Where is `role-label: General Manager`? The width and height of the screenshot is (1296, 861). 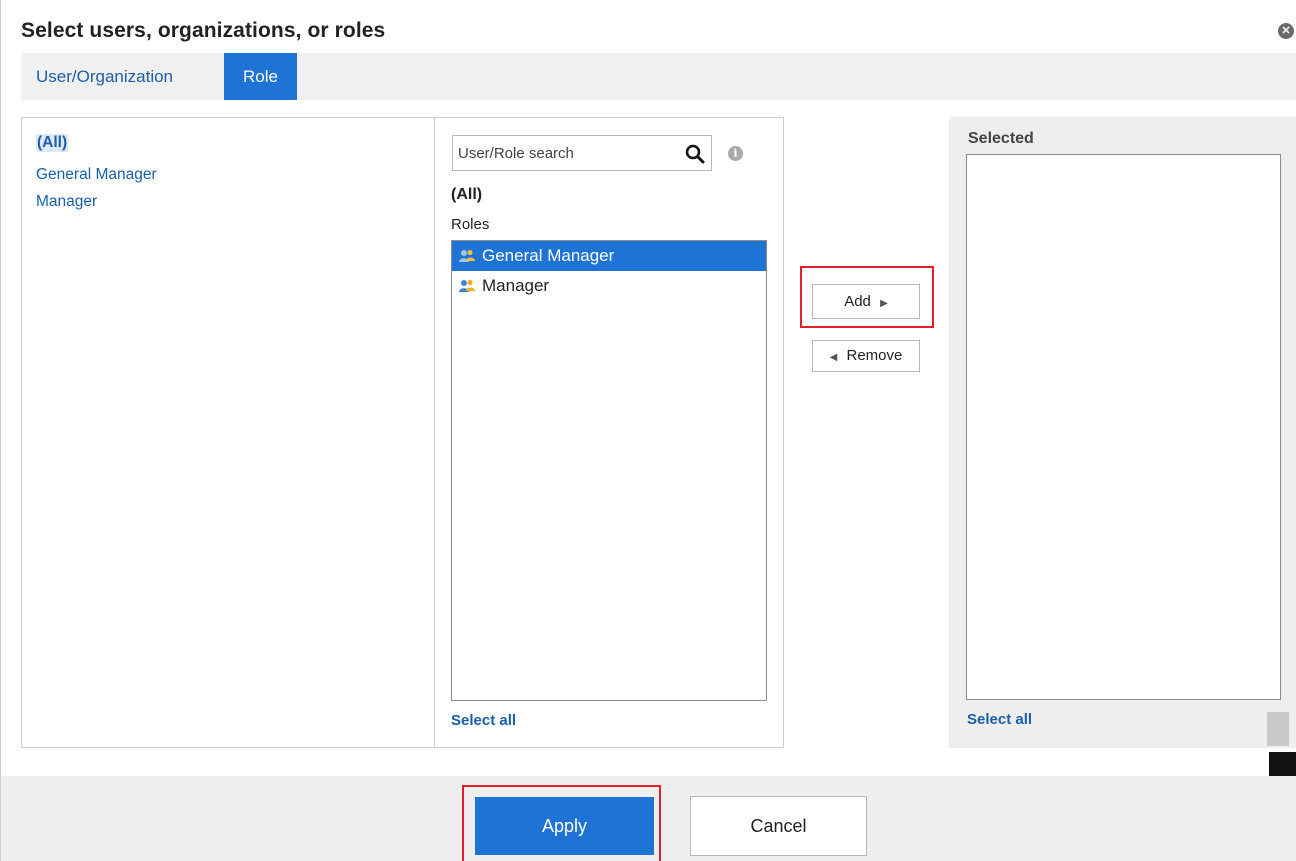 role-label: General Manager is located at coordinates (548, 255).